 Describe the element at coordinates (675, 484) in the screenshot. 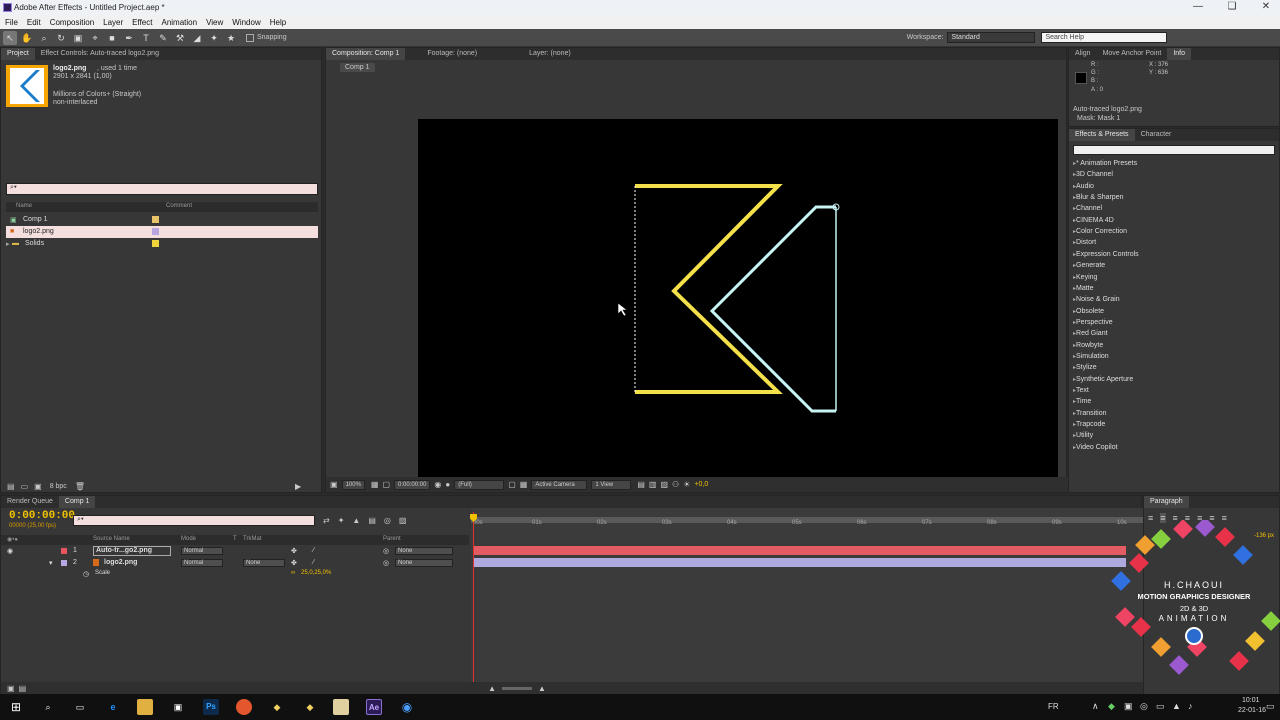

I see `flowchart-icon: ⚇` at that location.